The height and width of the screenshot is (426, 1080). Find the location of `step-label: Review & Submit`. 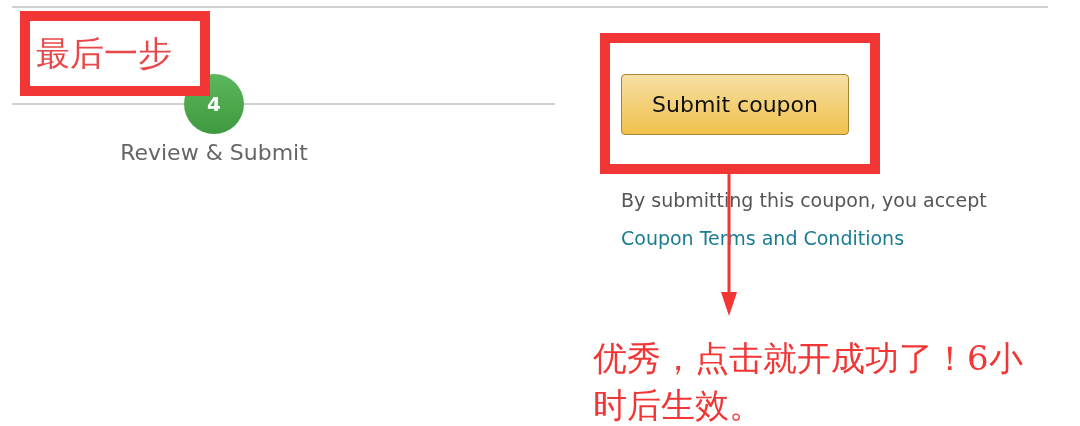

step-label: Review & Submit is located at coordinates (214, 152).